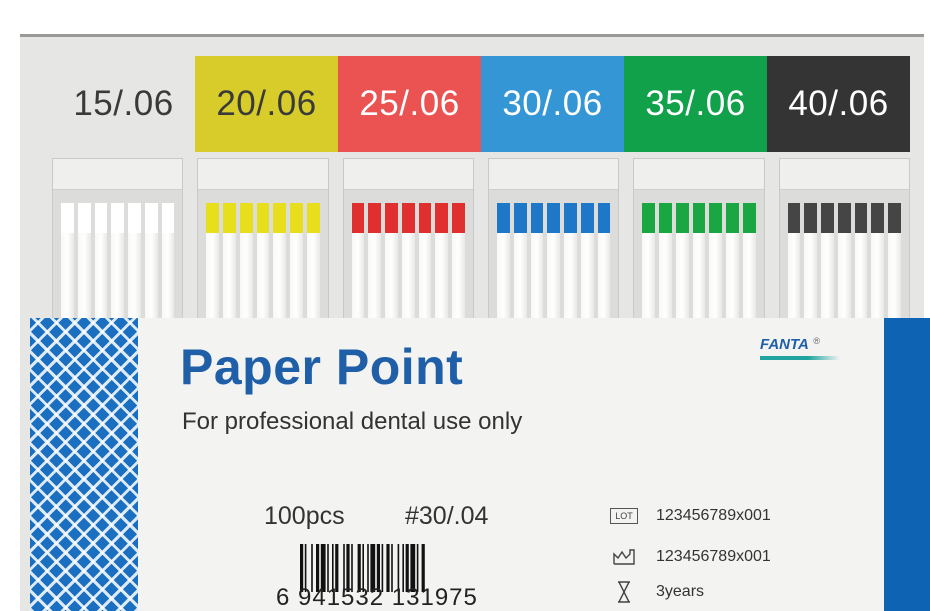 This screenshot has width=930, height=611. Describe the element at coordinates (657, 592) in the screenshot. I see `expiry-row: 3years` at that location.